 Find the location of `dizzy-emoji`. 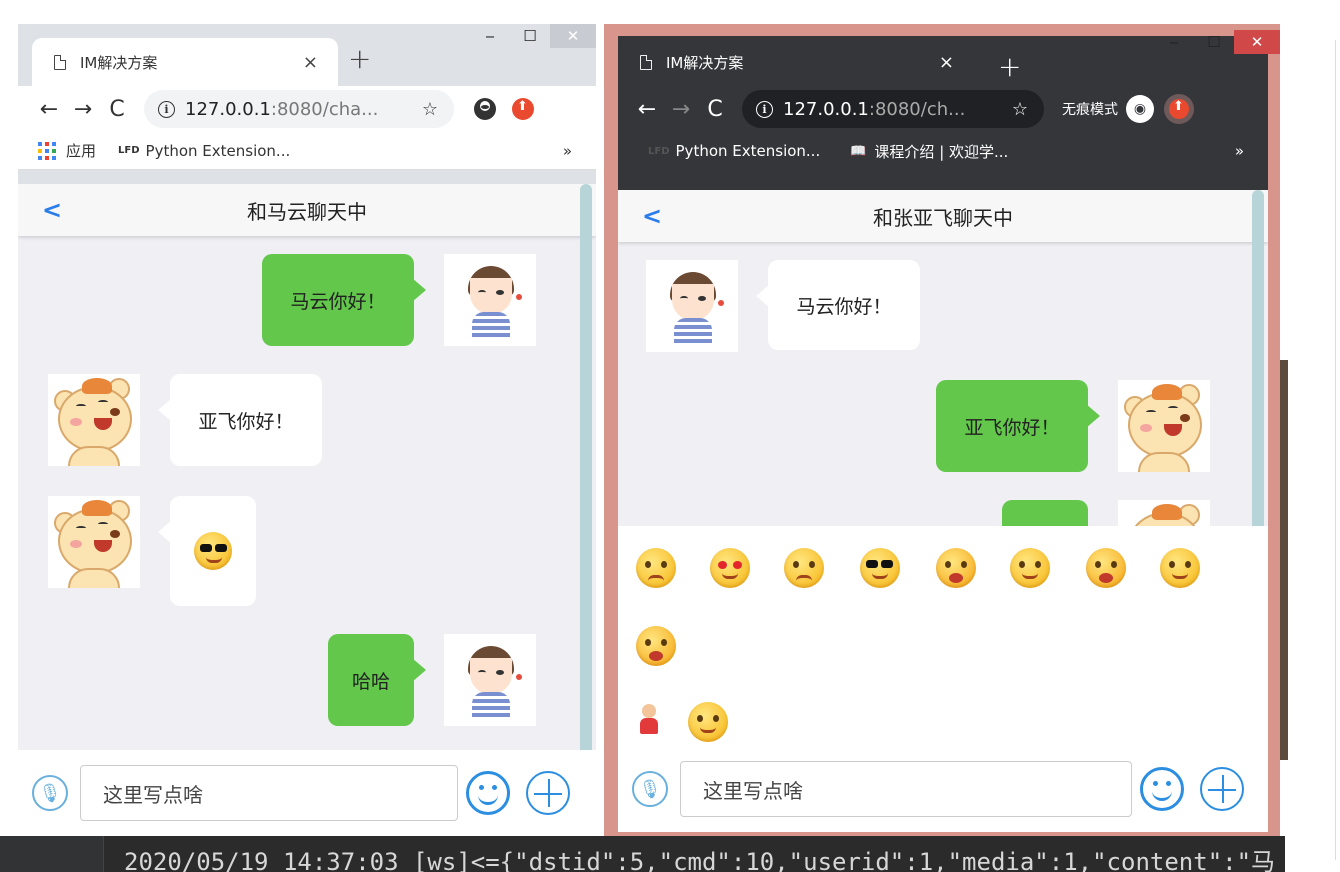

dizzy-emoji is located at coordinates (656, 568).